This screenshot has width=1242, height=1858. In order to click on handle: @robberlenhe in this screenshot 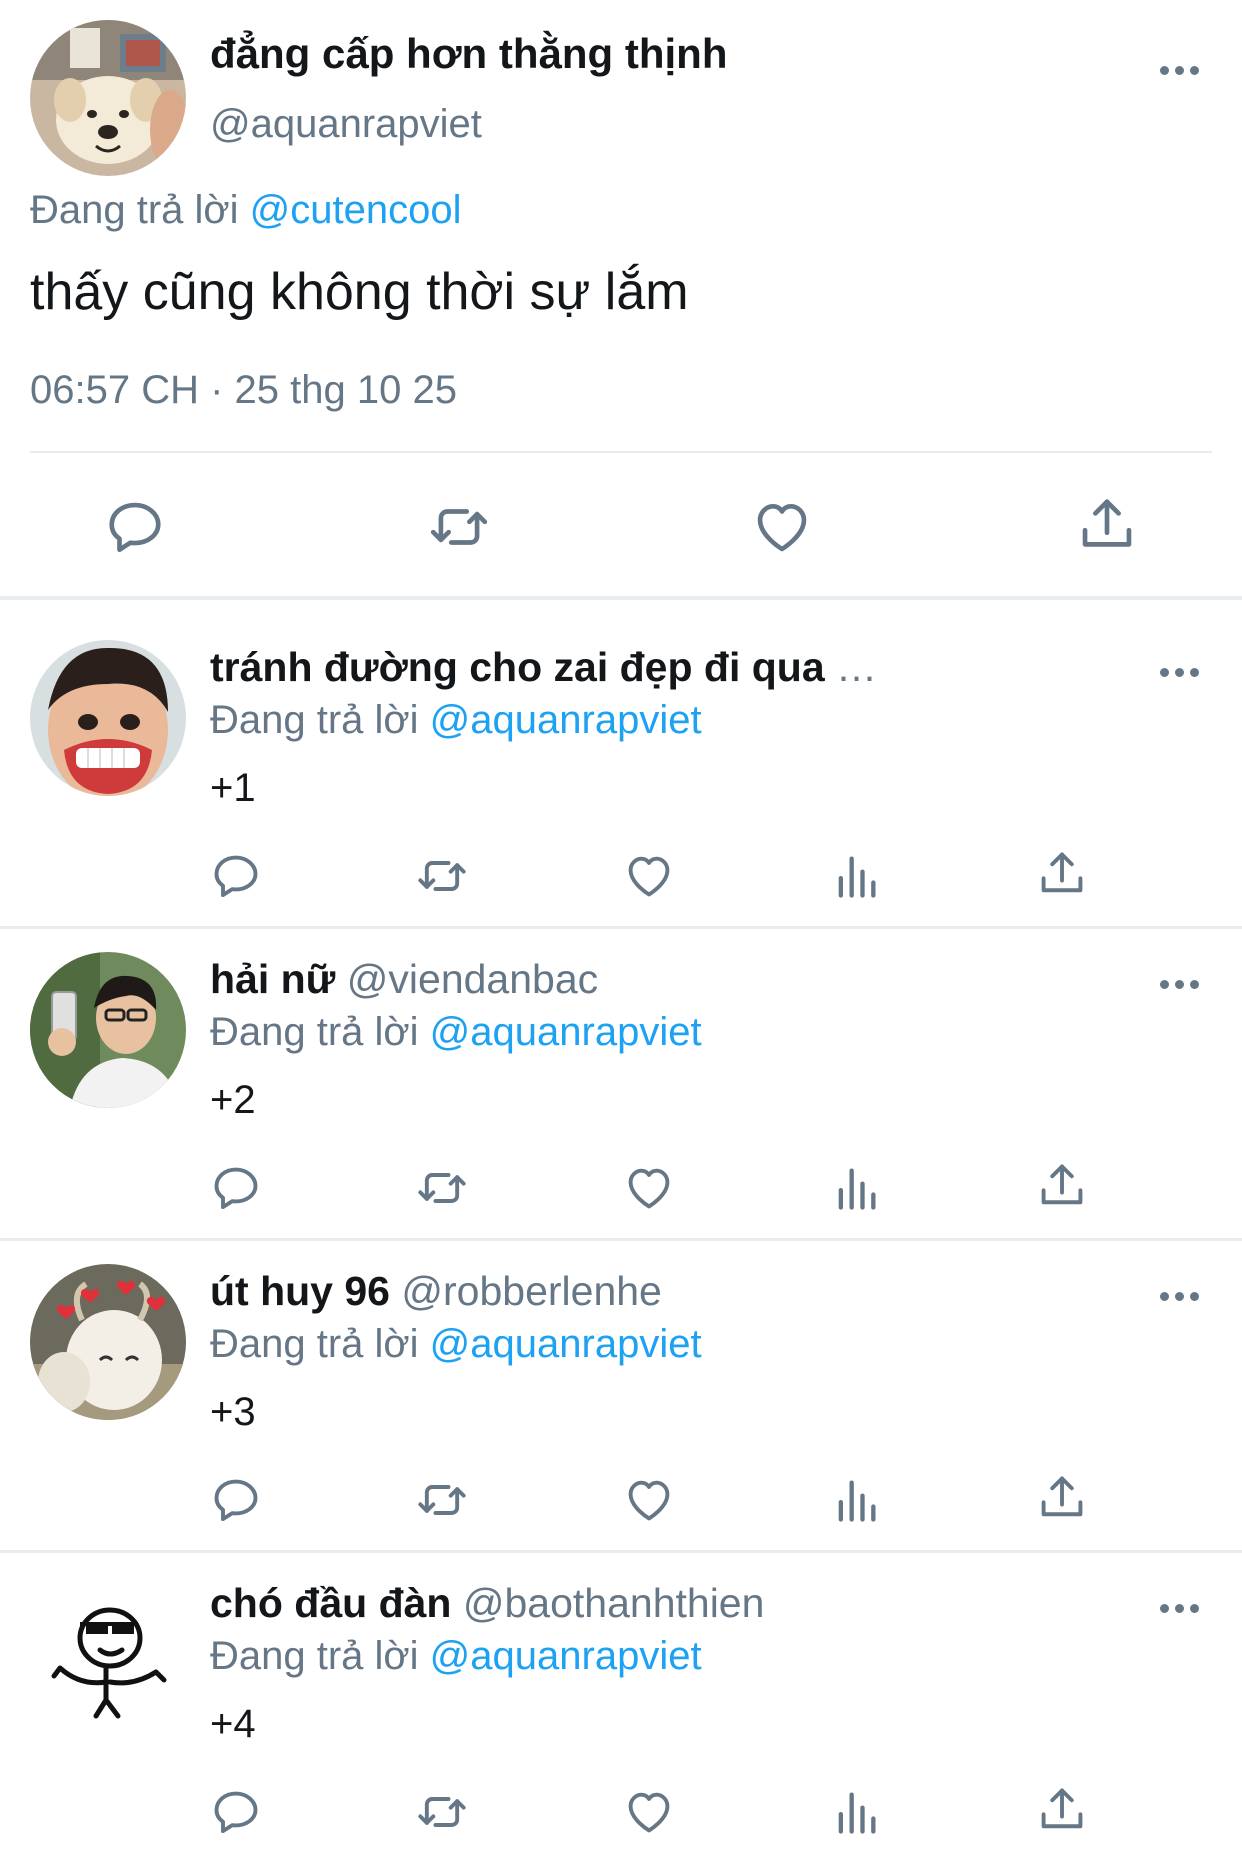, I will do `click(531, 1291)`.